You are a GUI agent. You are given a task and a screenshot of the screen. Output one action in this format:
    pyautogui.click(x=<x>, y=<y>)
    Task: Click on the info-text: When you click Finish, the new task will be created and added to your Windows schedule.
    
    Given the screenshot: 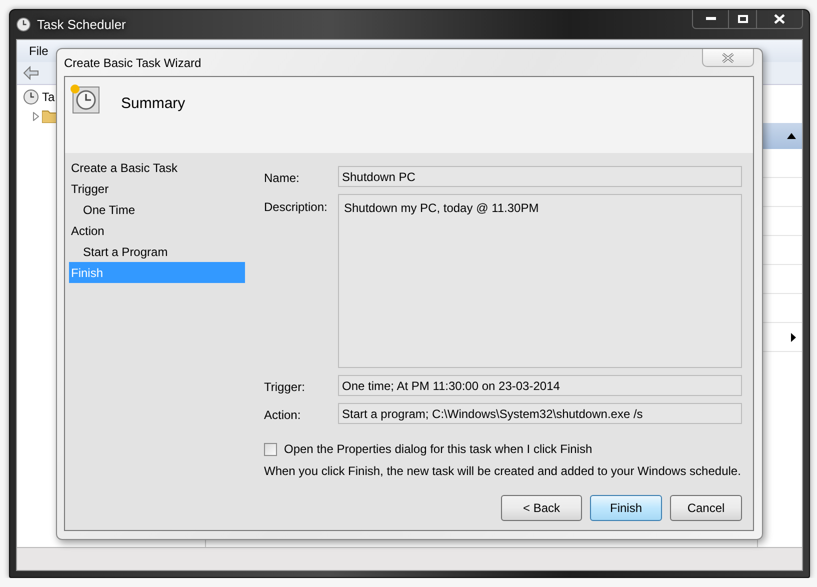 What is the action you would take?
    pyautogui.click(x=503, y=471)
    